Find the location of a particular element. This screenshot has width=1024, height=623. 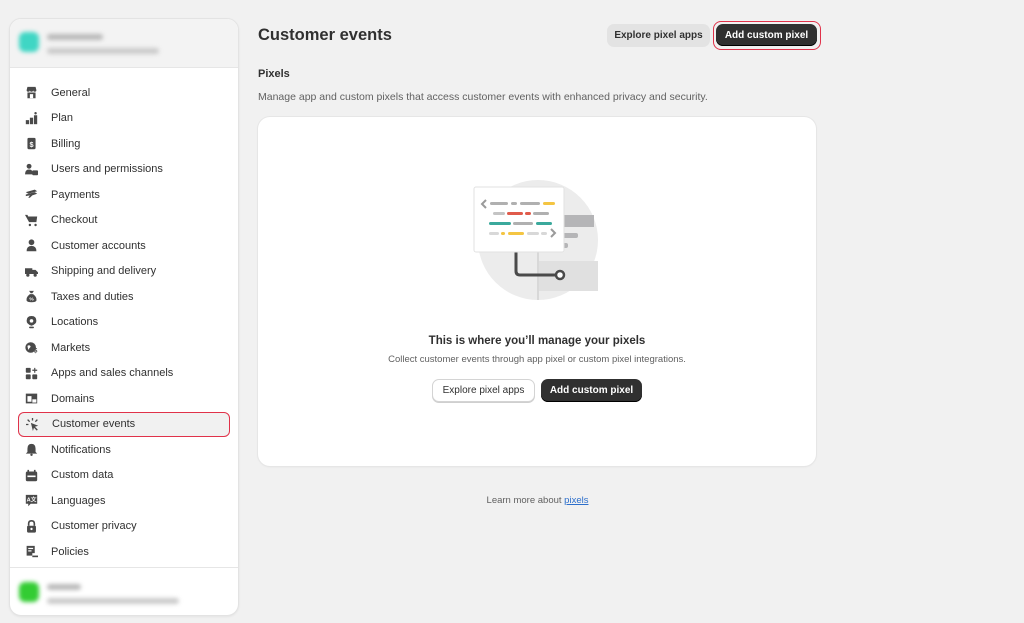

billing-icon: $ is located at coordinates (31, 144).